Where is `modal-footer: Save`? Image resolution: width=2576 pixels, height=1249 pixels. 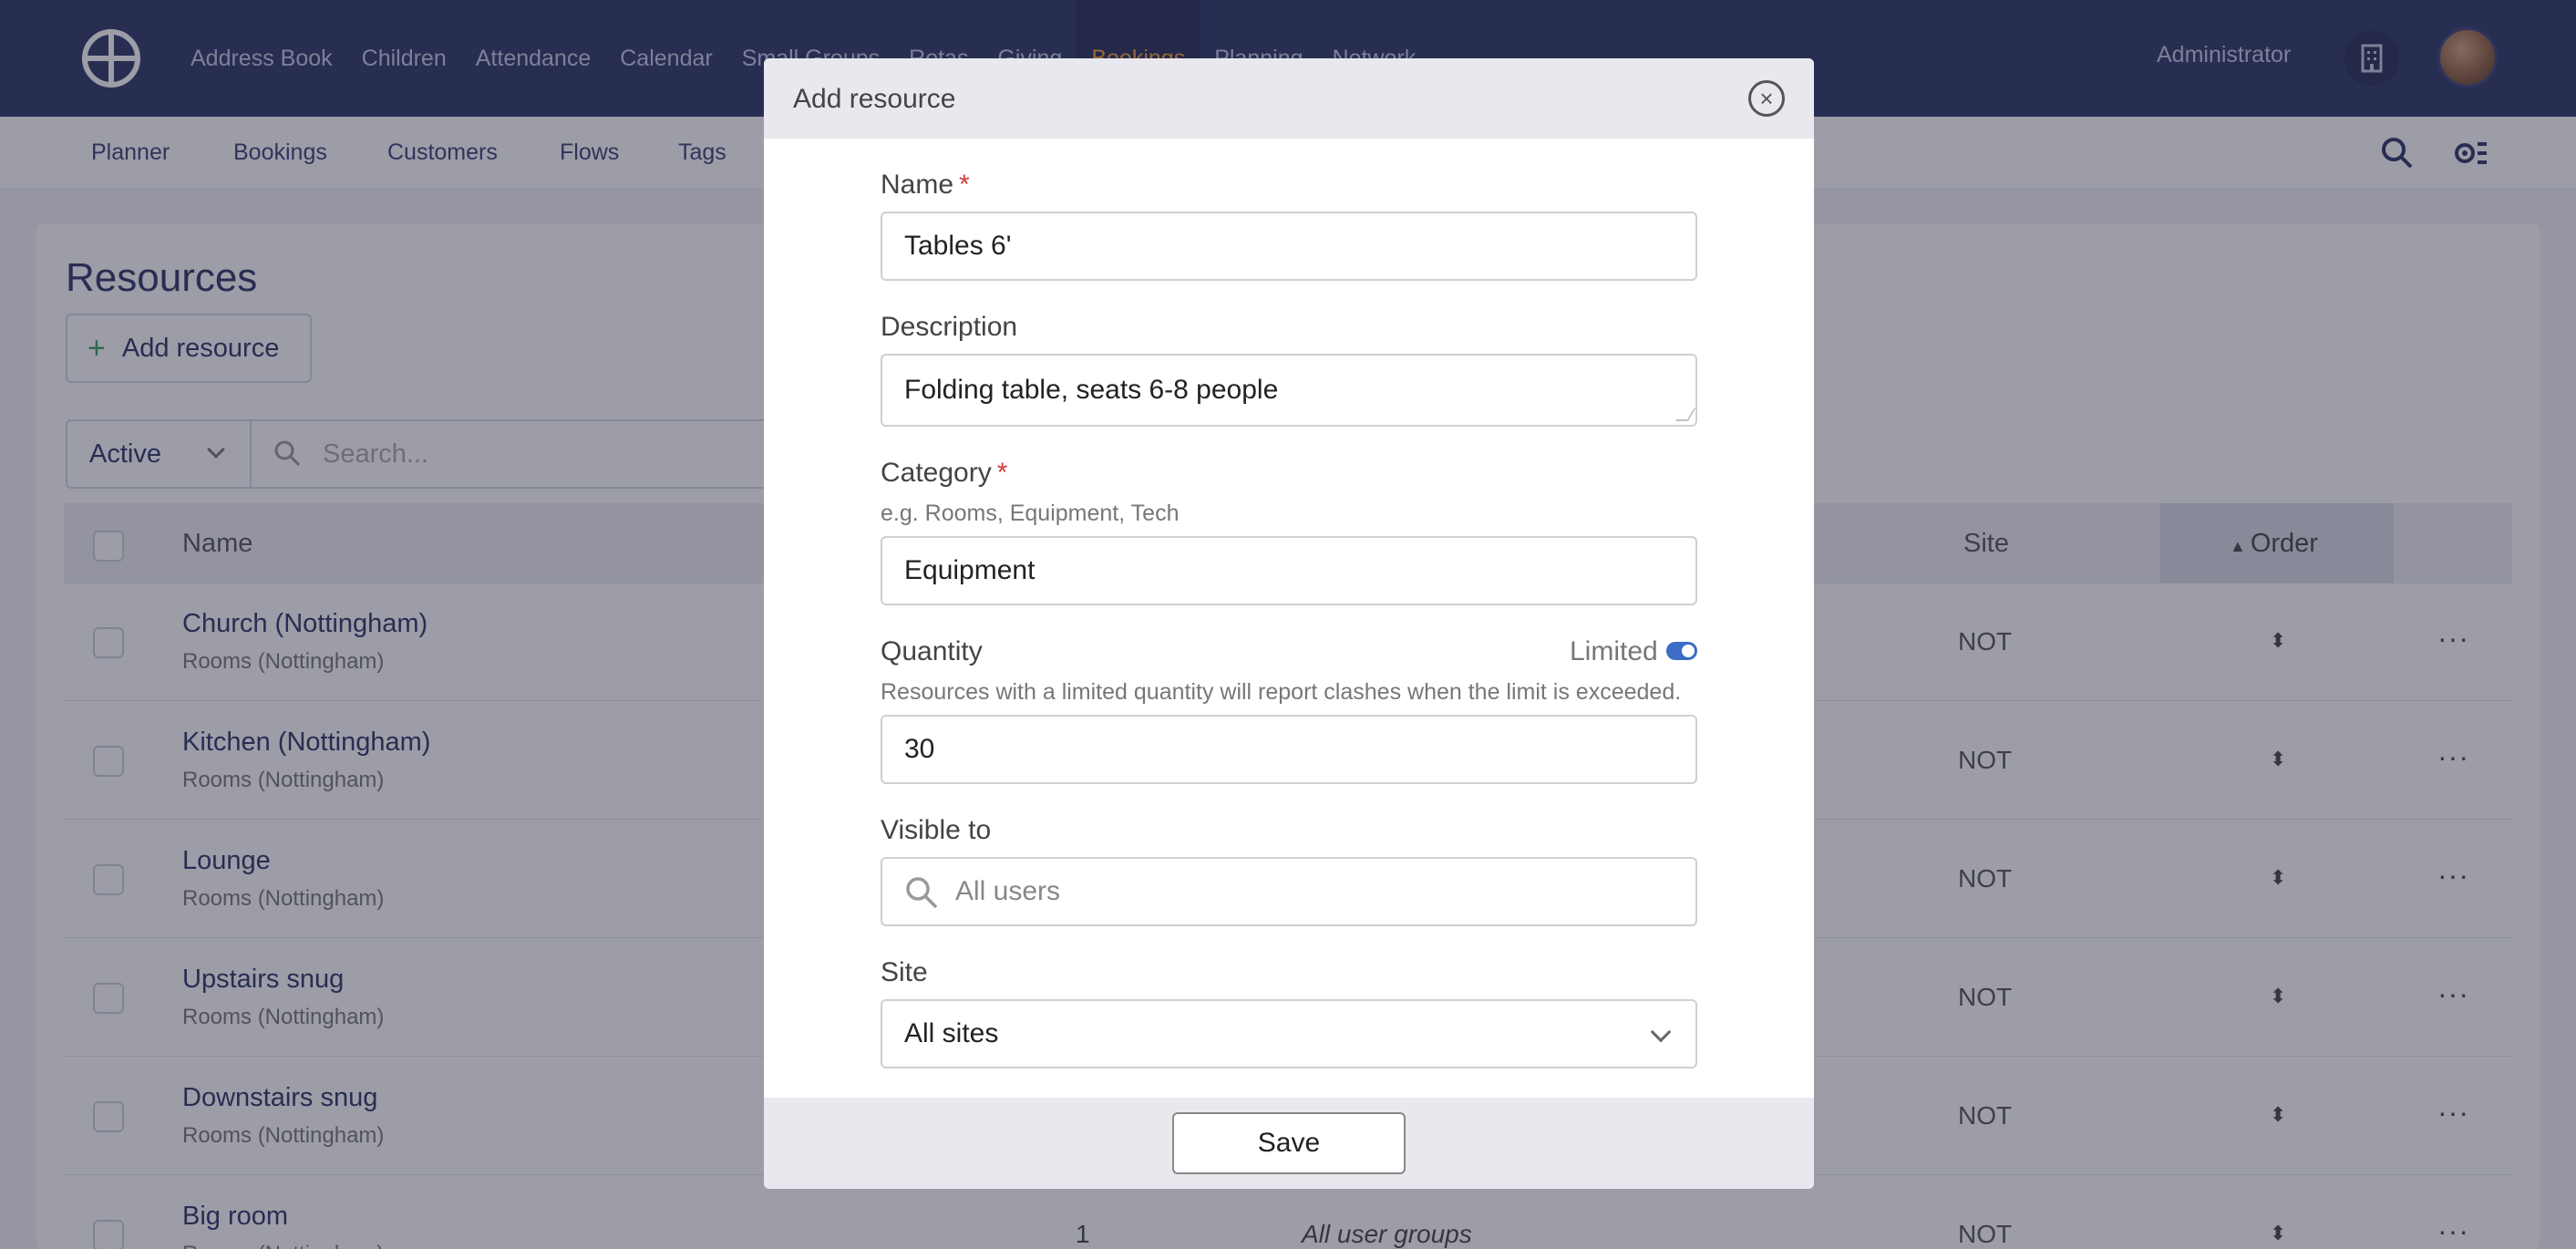
modal-footer: Save is located at coordinates (1289, 1143).